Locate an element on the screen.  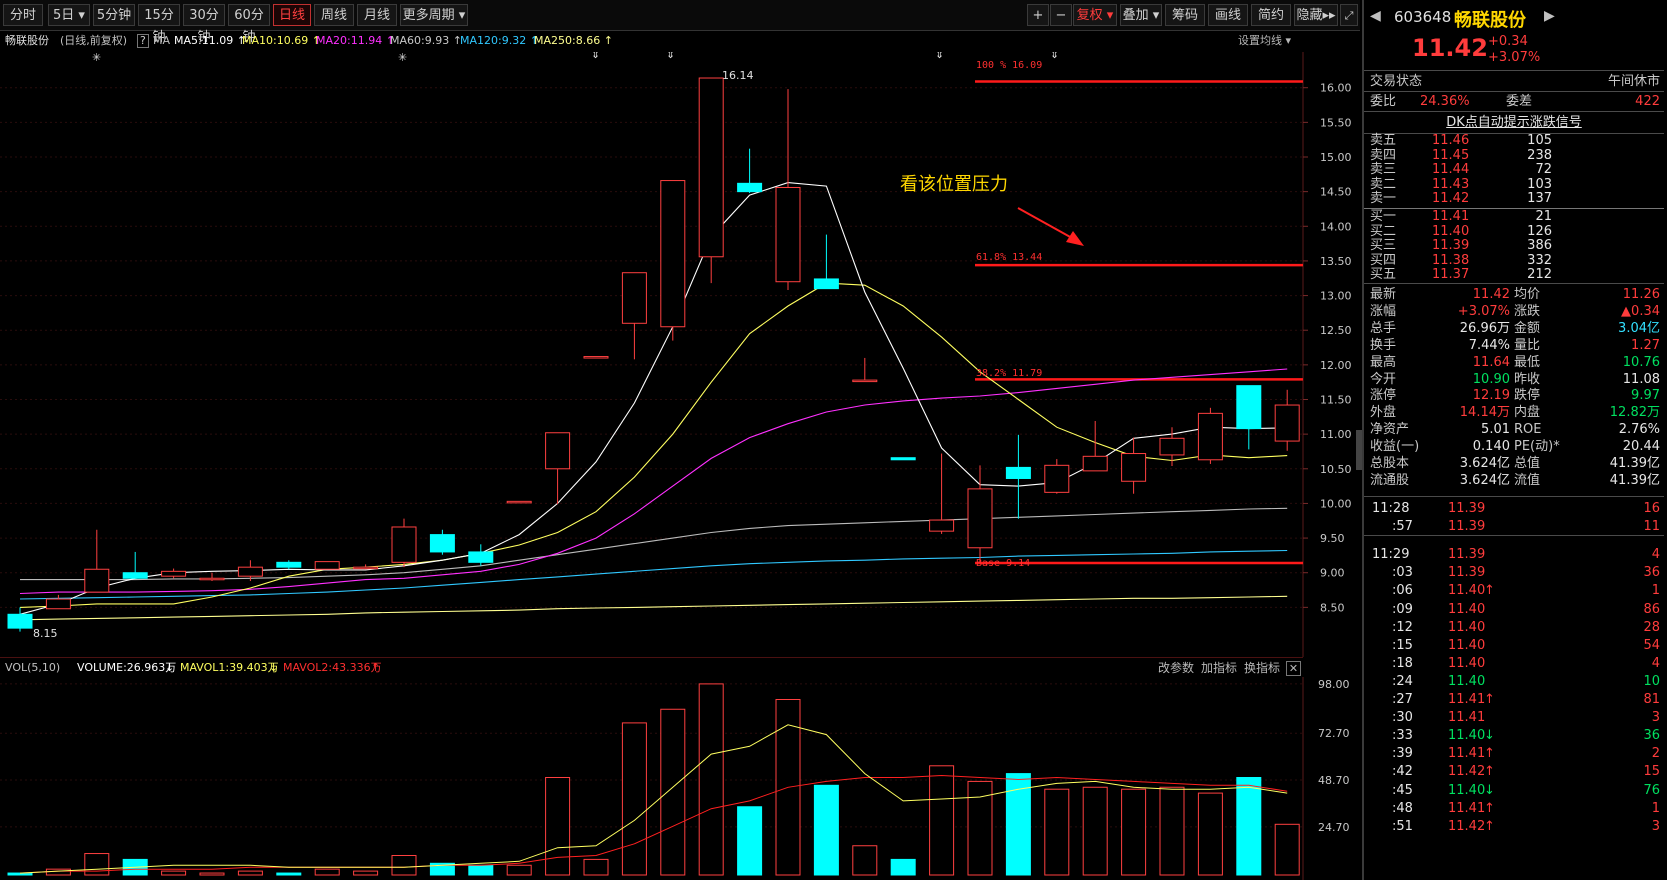
tick-time: :18 is located at coordinates (1402, 663).